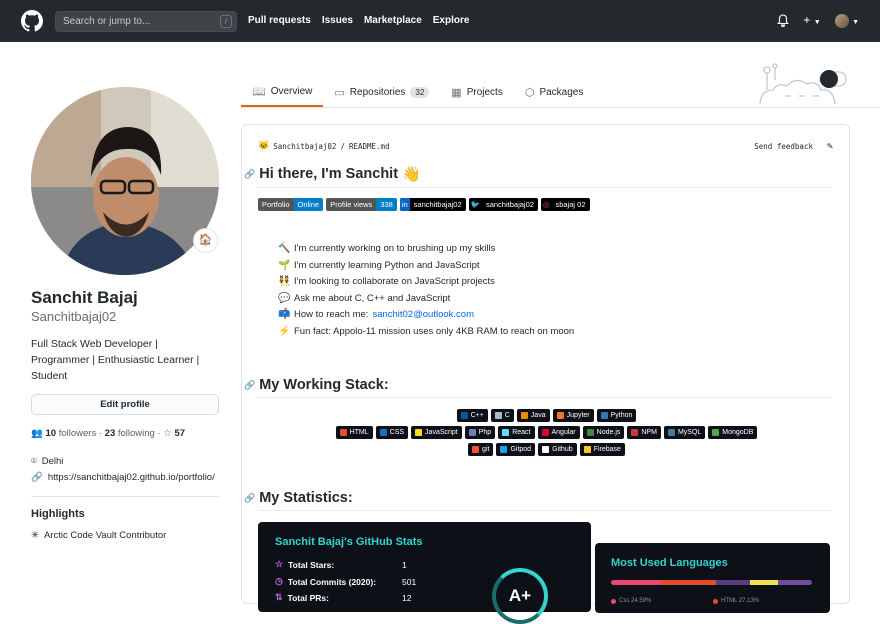 The width and height of the screenshot is (880, 624). What do you see at coordinates (521, 432) in the screenshot?
I see `stack-chip-label: React` at bounding box center [521, 432].